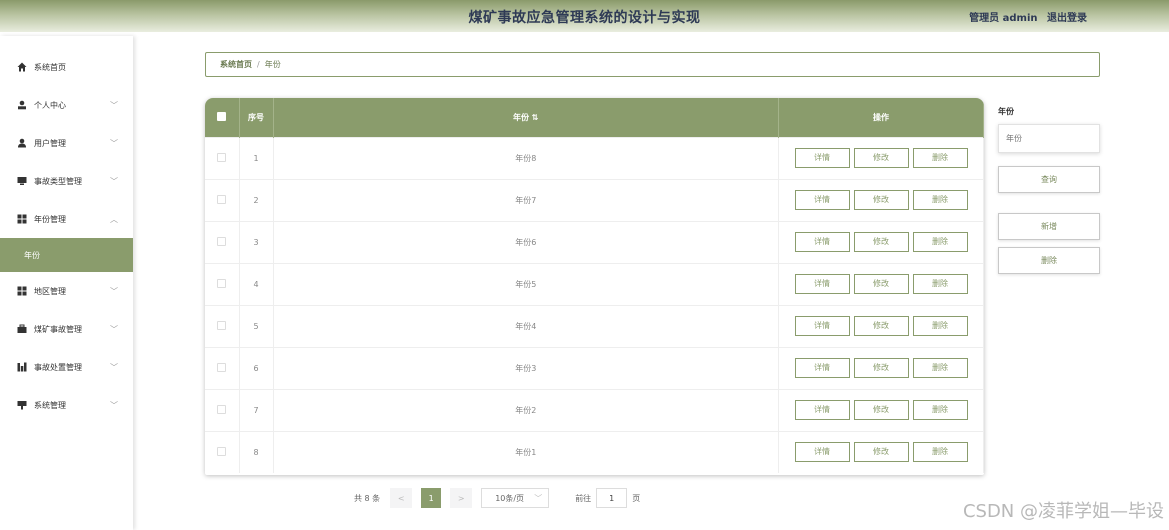 The width and height of the screenshot is (1169, 530). I want to click on batch-delete-button: 删除, so click(1049, 260).